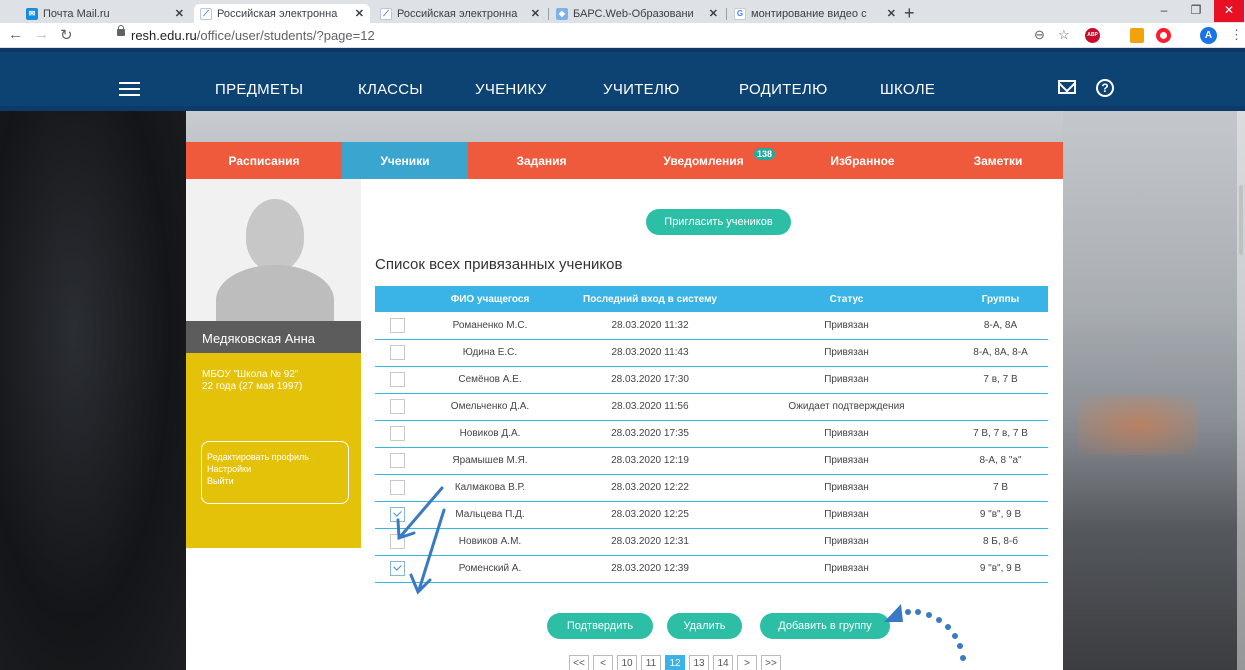  I want to click on window-close-button: ✕, so click(1229, 11).